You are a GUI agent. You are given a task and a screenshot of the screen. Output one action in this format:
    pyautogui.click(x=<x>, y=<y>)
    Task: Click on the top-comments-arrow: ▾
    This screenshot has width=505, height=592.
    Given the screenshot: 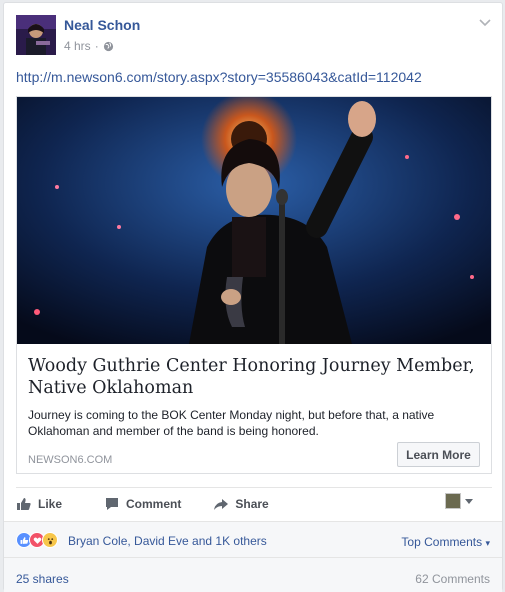 What is the action you would take?
    pyautogui.click(x=487, y=543)
    